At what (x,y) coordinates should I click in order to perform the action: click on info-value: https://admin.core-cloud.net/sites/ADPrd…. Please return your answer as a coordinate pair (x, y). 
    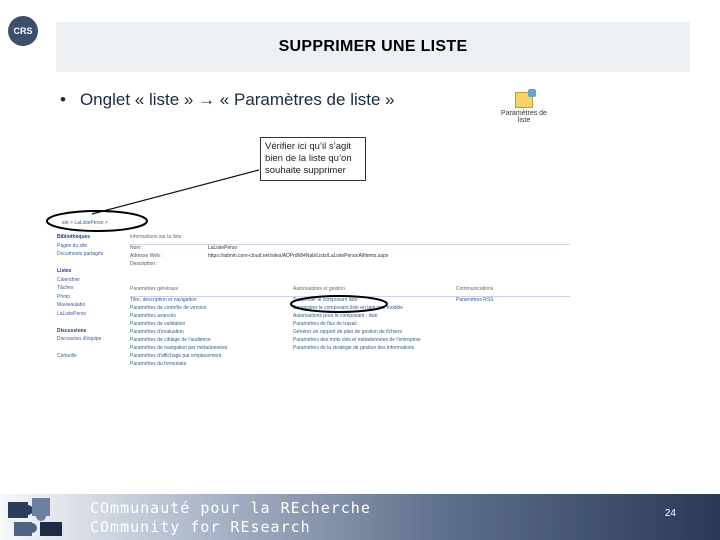
    Looking at the image, I should click on (298, 256).